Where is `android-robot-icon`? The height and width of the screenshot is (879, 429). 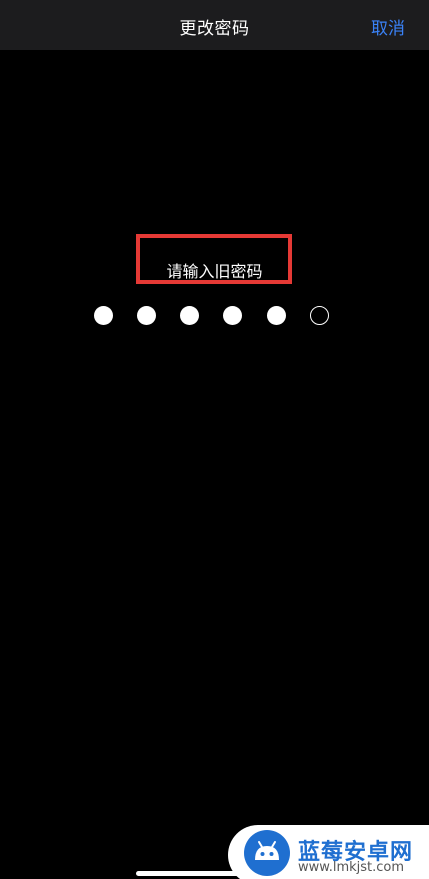 android-robot-icon is located at coordinates (267, 853).